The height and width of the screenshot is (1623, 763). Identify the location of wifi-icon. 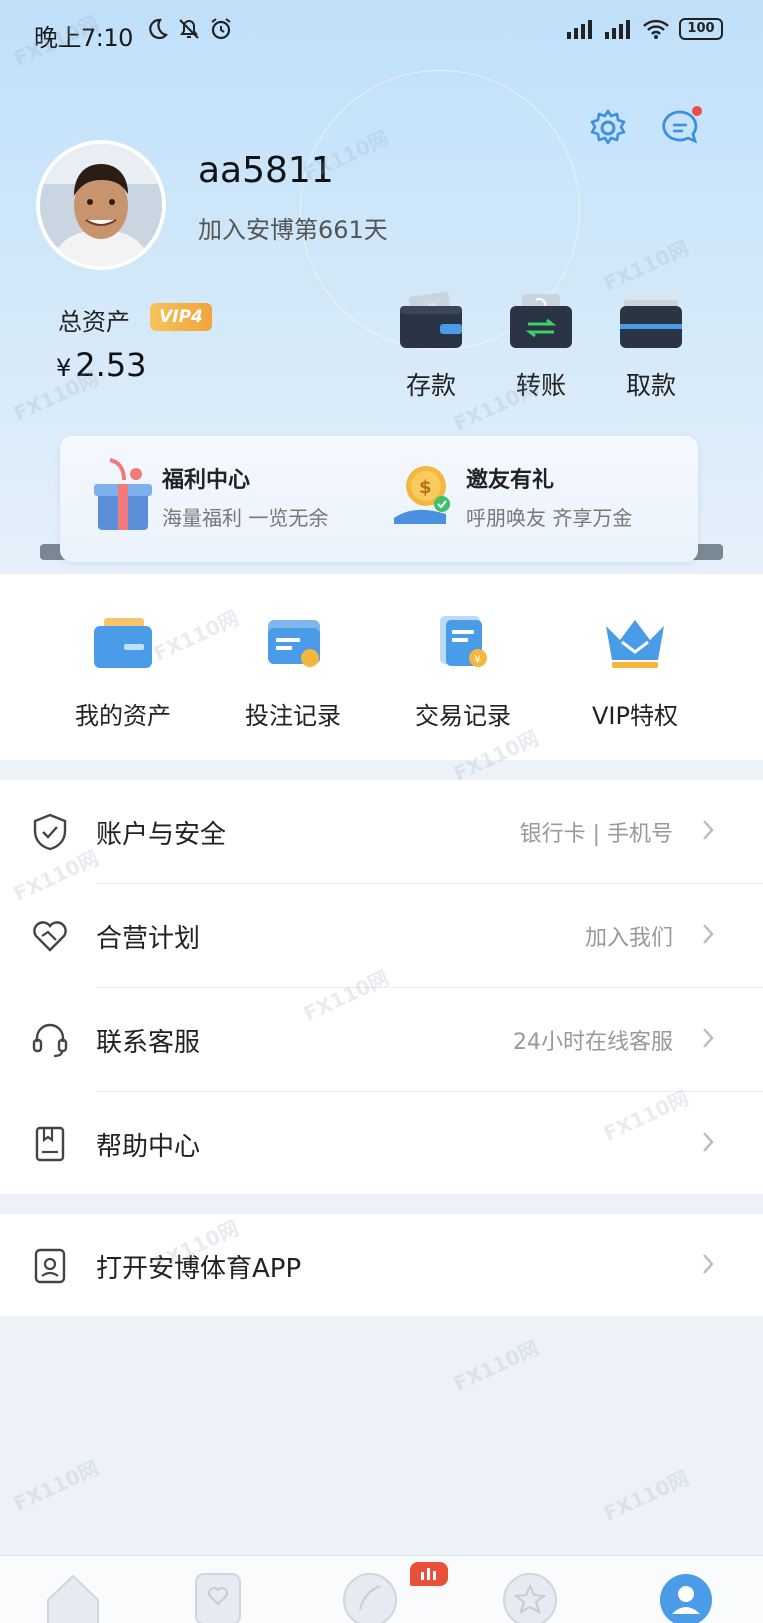
(656, 29).